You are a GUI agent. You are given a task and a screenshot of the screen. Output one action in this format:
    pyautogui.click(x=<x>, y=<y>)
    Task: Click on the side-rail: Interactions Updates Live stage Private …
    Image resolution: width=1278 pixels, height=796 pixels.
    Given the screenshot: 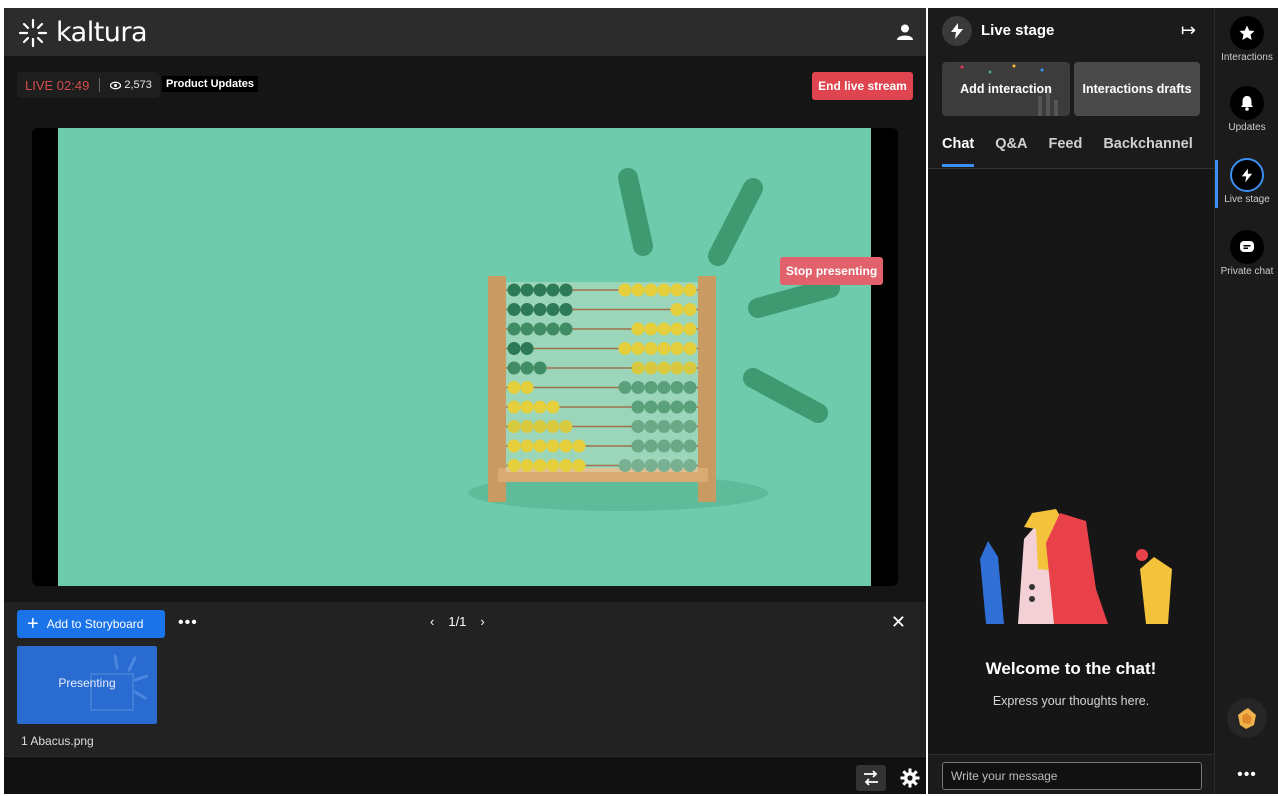 What is the action you would take?
    pyautogui.click(x=1246, y=401)
    